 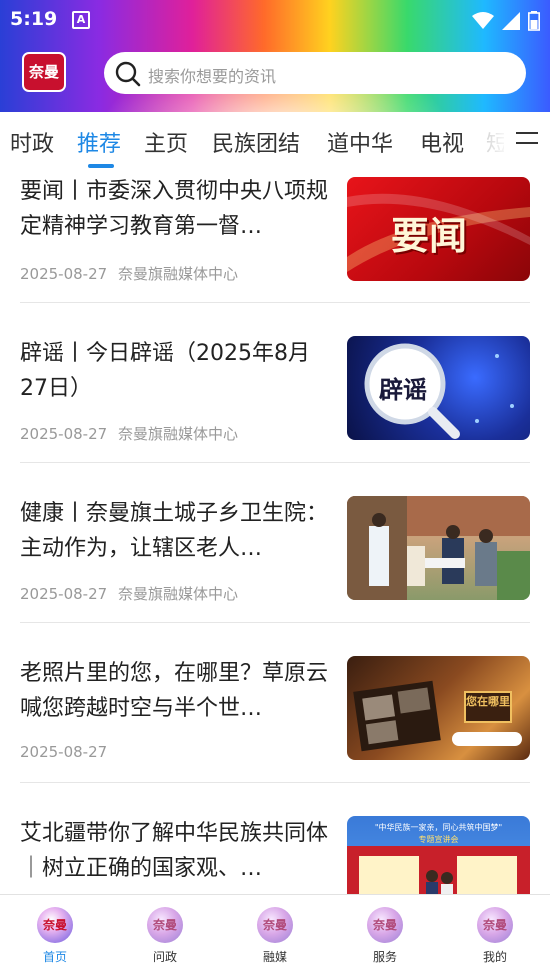 I want to click on nav-label: 融媒, so click(x=274, y=957).